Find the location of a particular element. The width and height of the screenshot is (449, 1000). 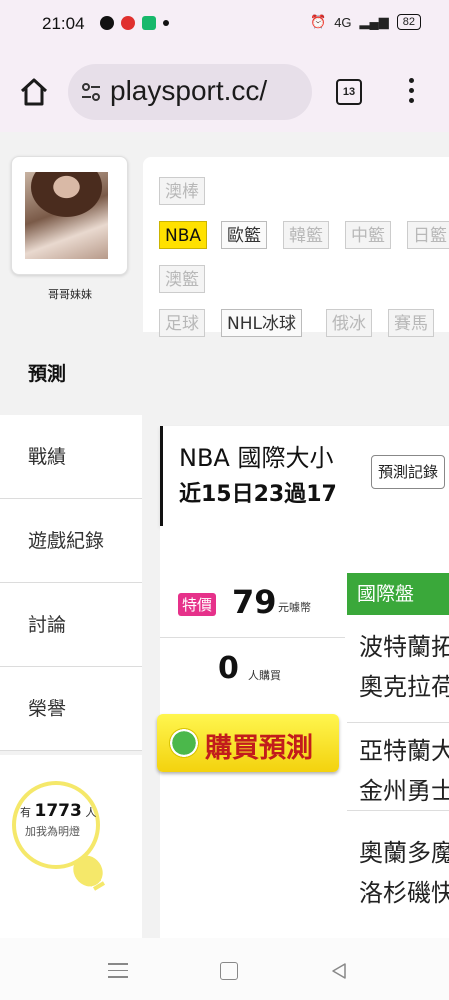

price-value: 79 is located at coordinates (254, 602).